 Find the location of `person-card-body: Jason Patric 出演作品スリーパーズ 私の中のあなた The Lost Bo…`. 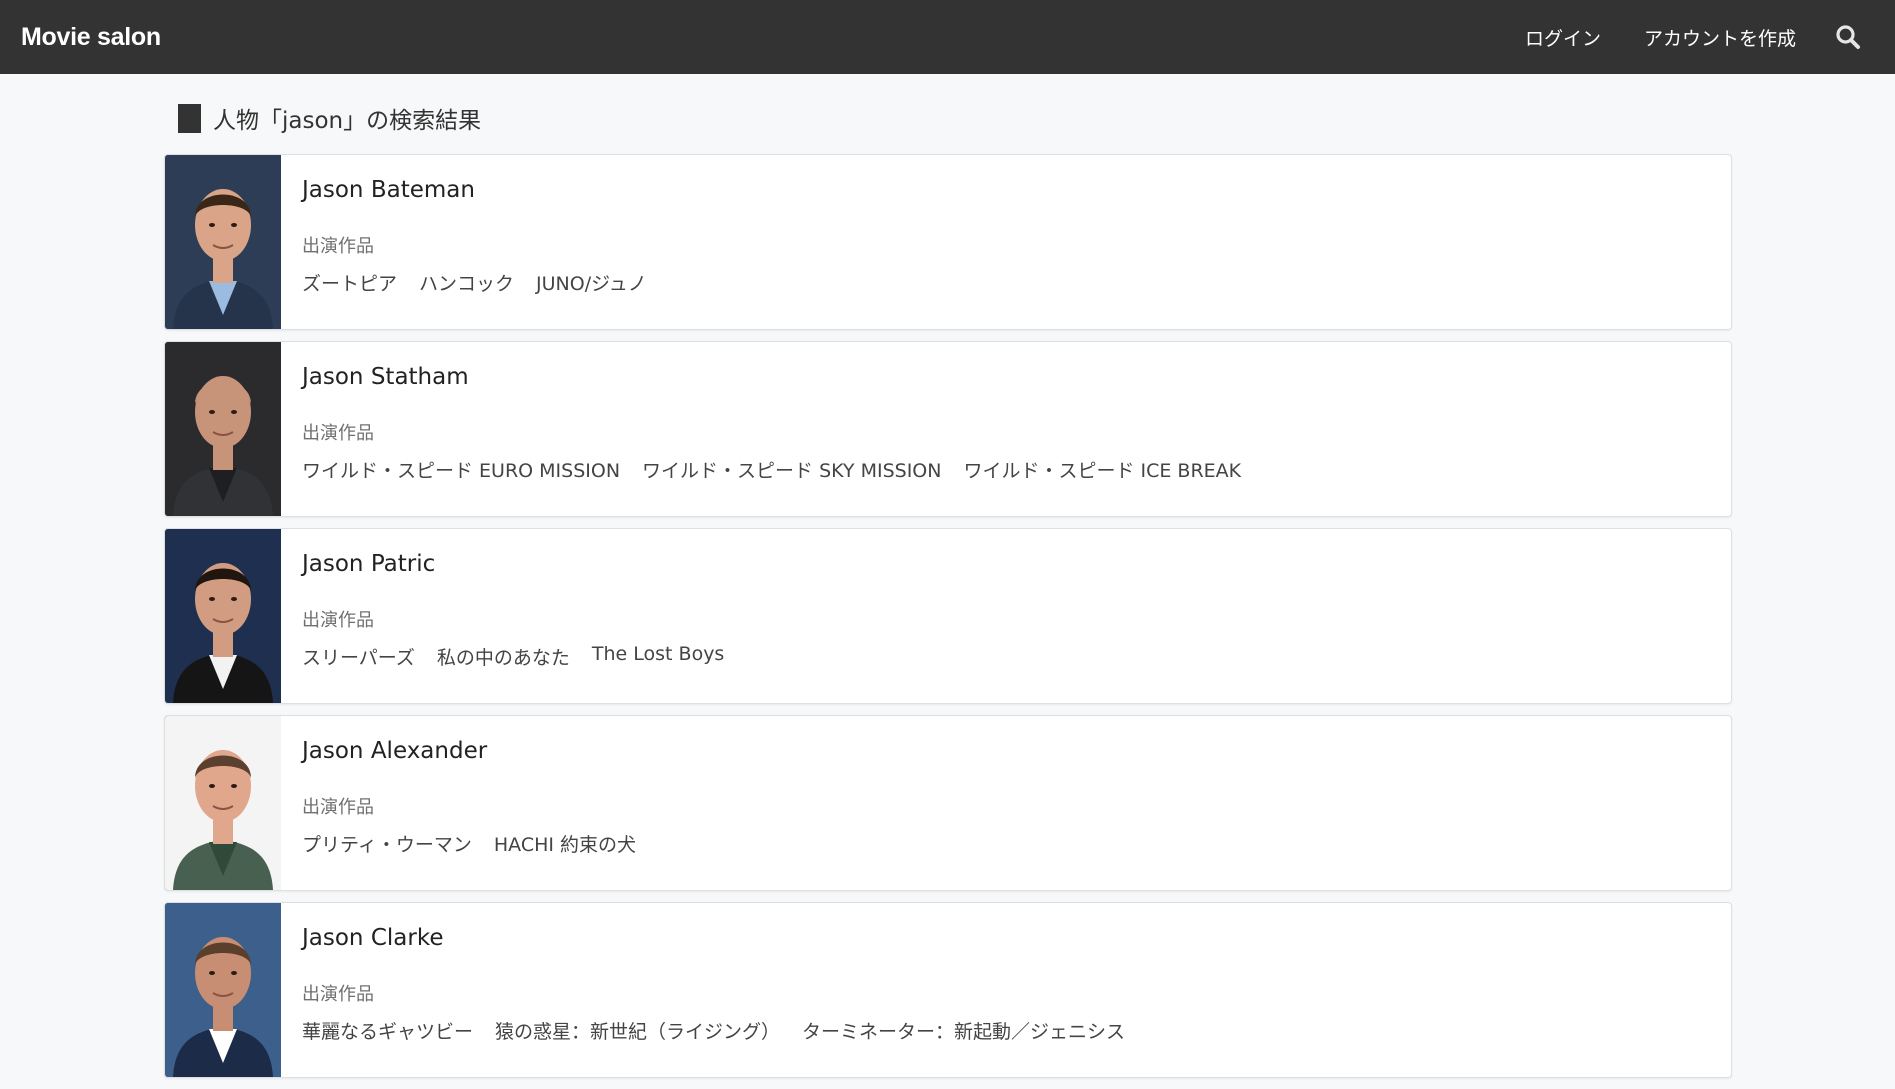

person-card-body: Jason Patric 出演作品スリーパーズ 私の中のあなた The Lost Bo… is located at coordinates (1006, 616).